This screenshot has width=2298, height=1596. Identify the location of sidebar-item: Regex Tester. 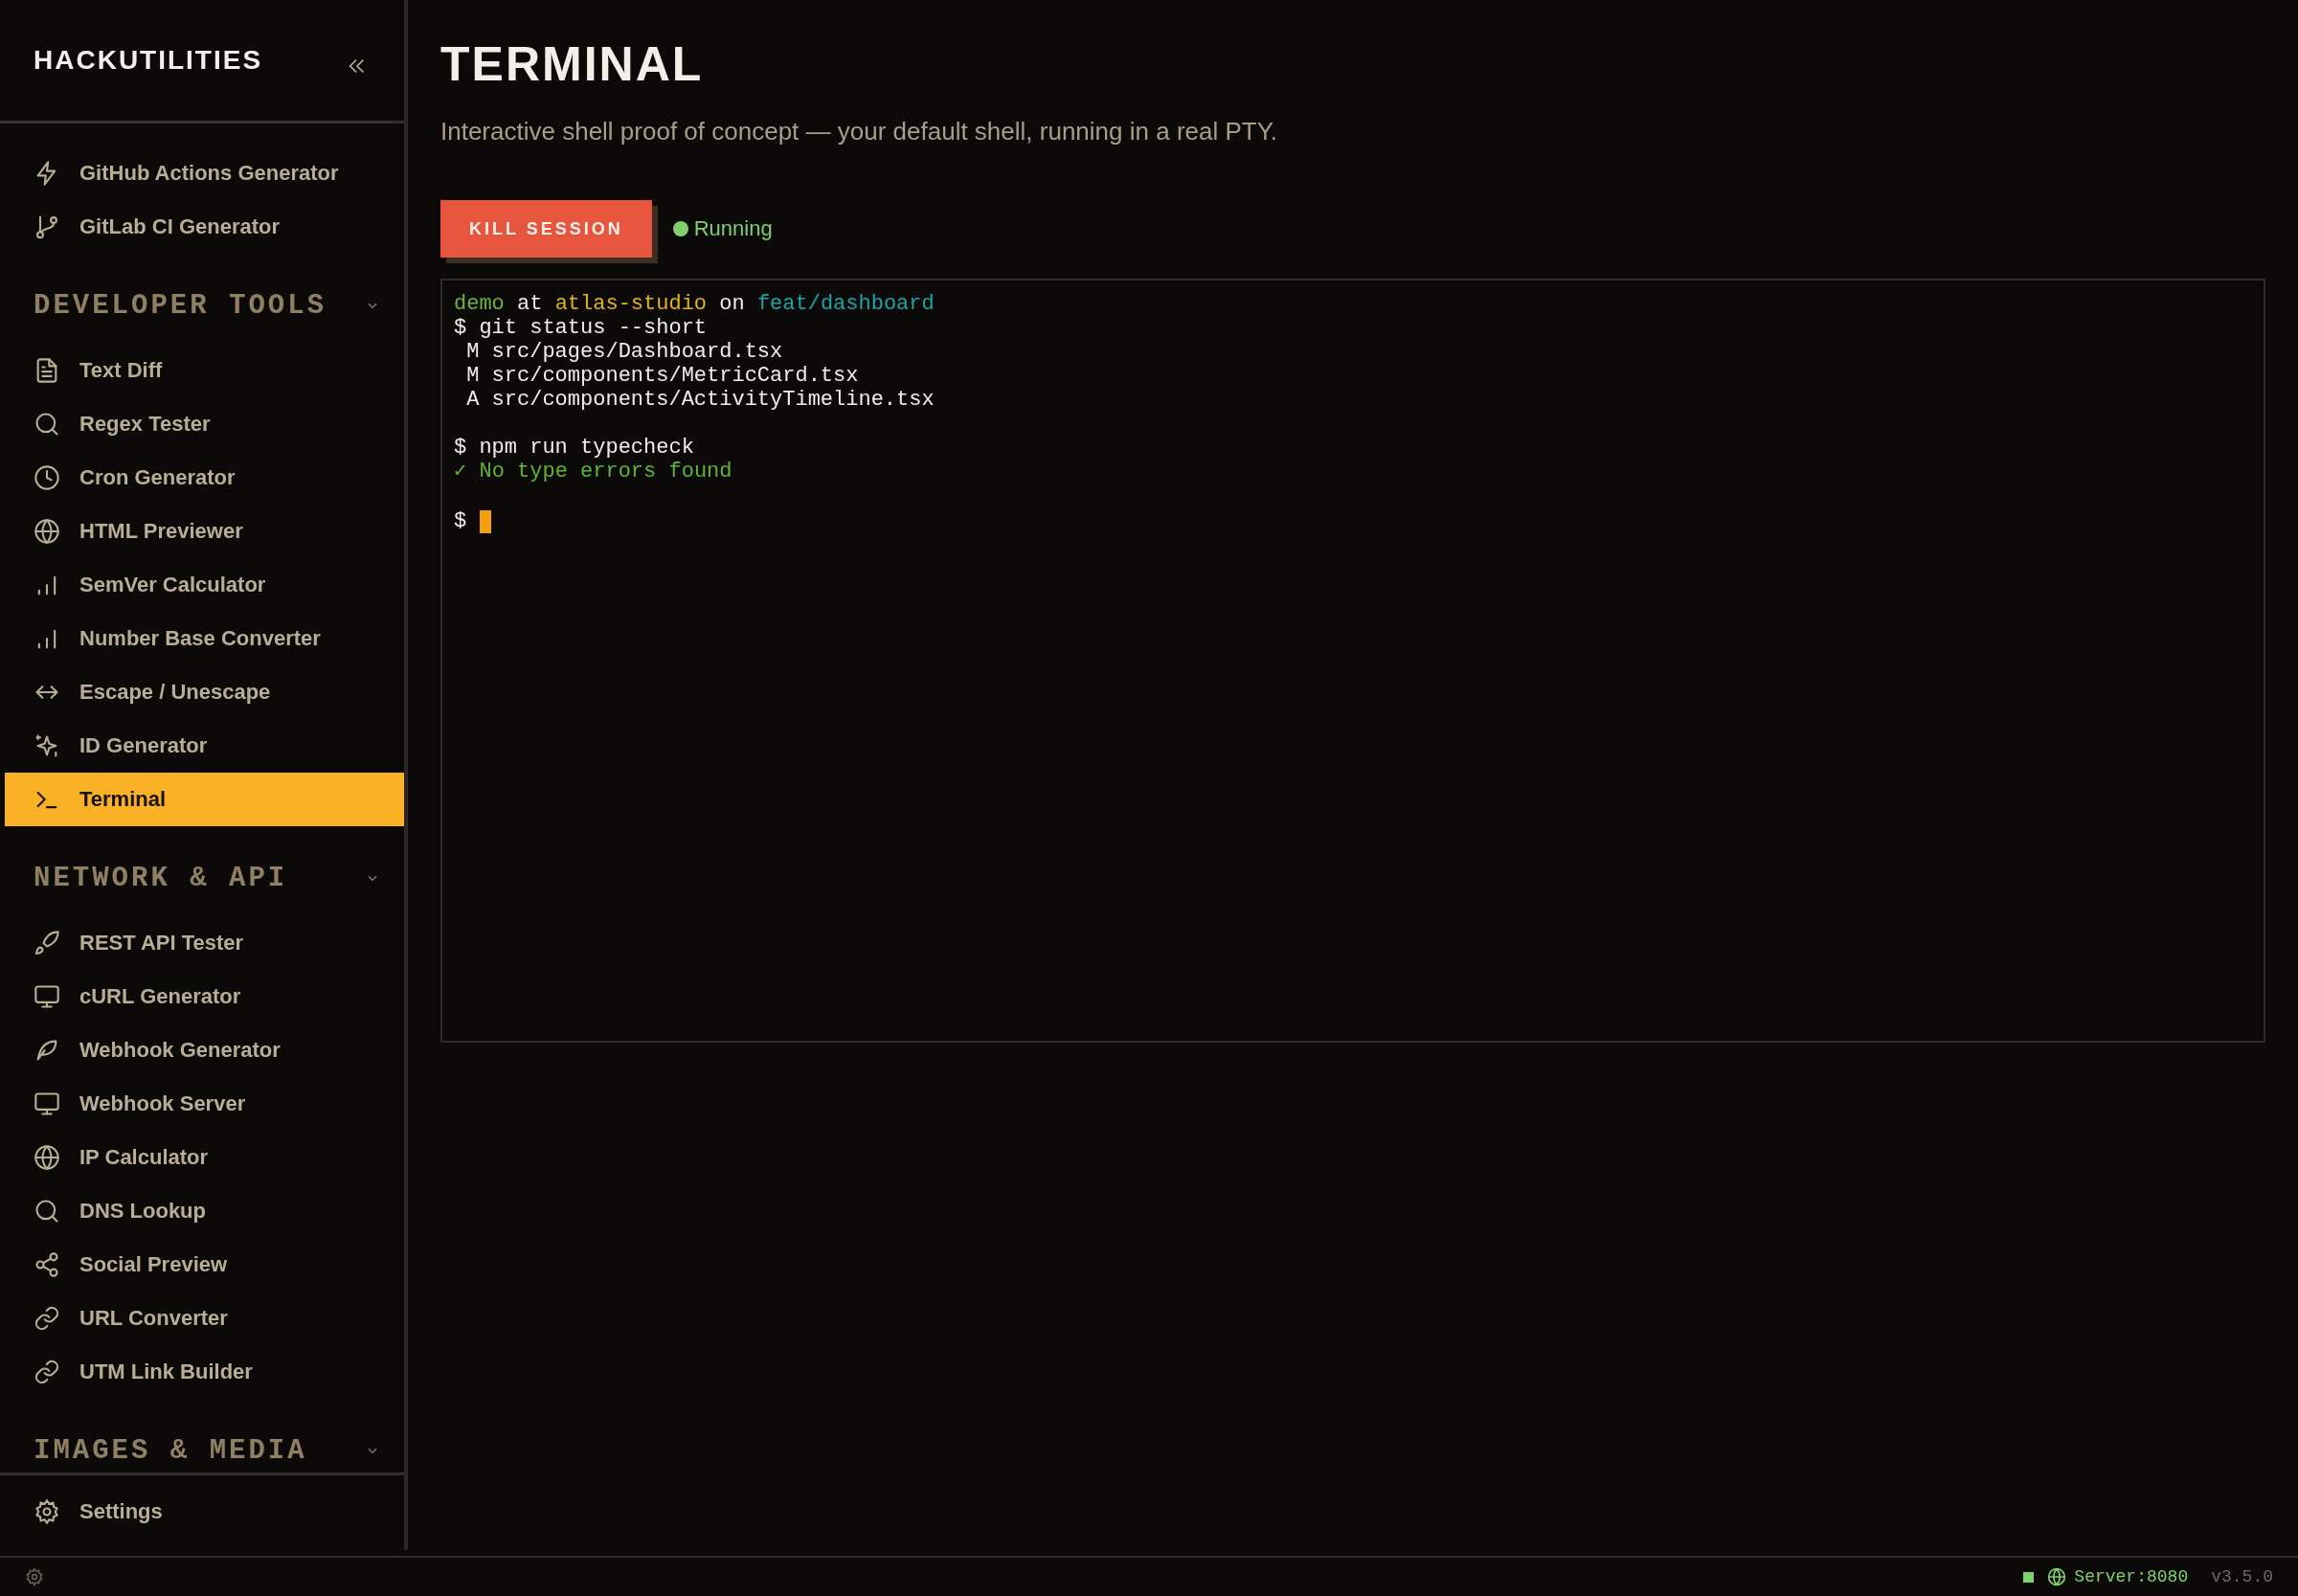
(205, 424).